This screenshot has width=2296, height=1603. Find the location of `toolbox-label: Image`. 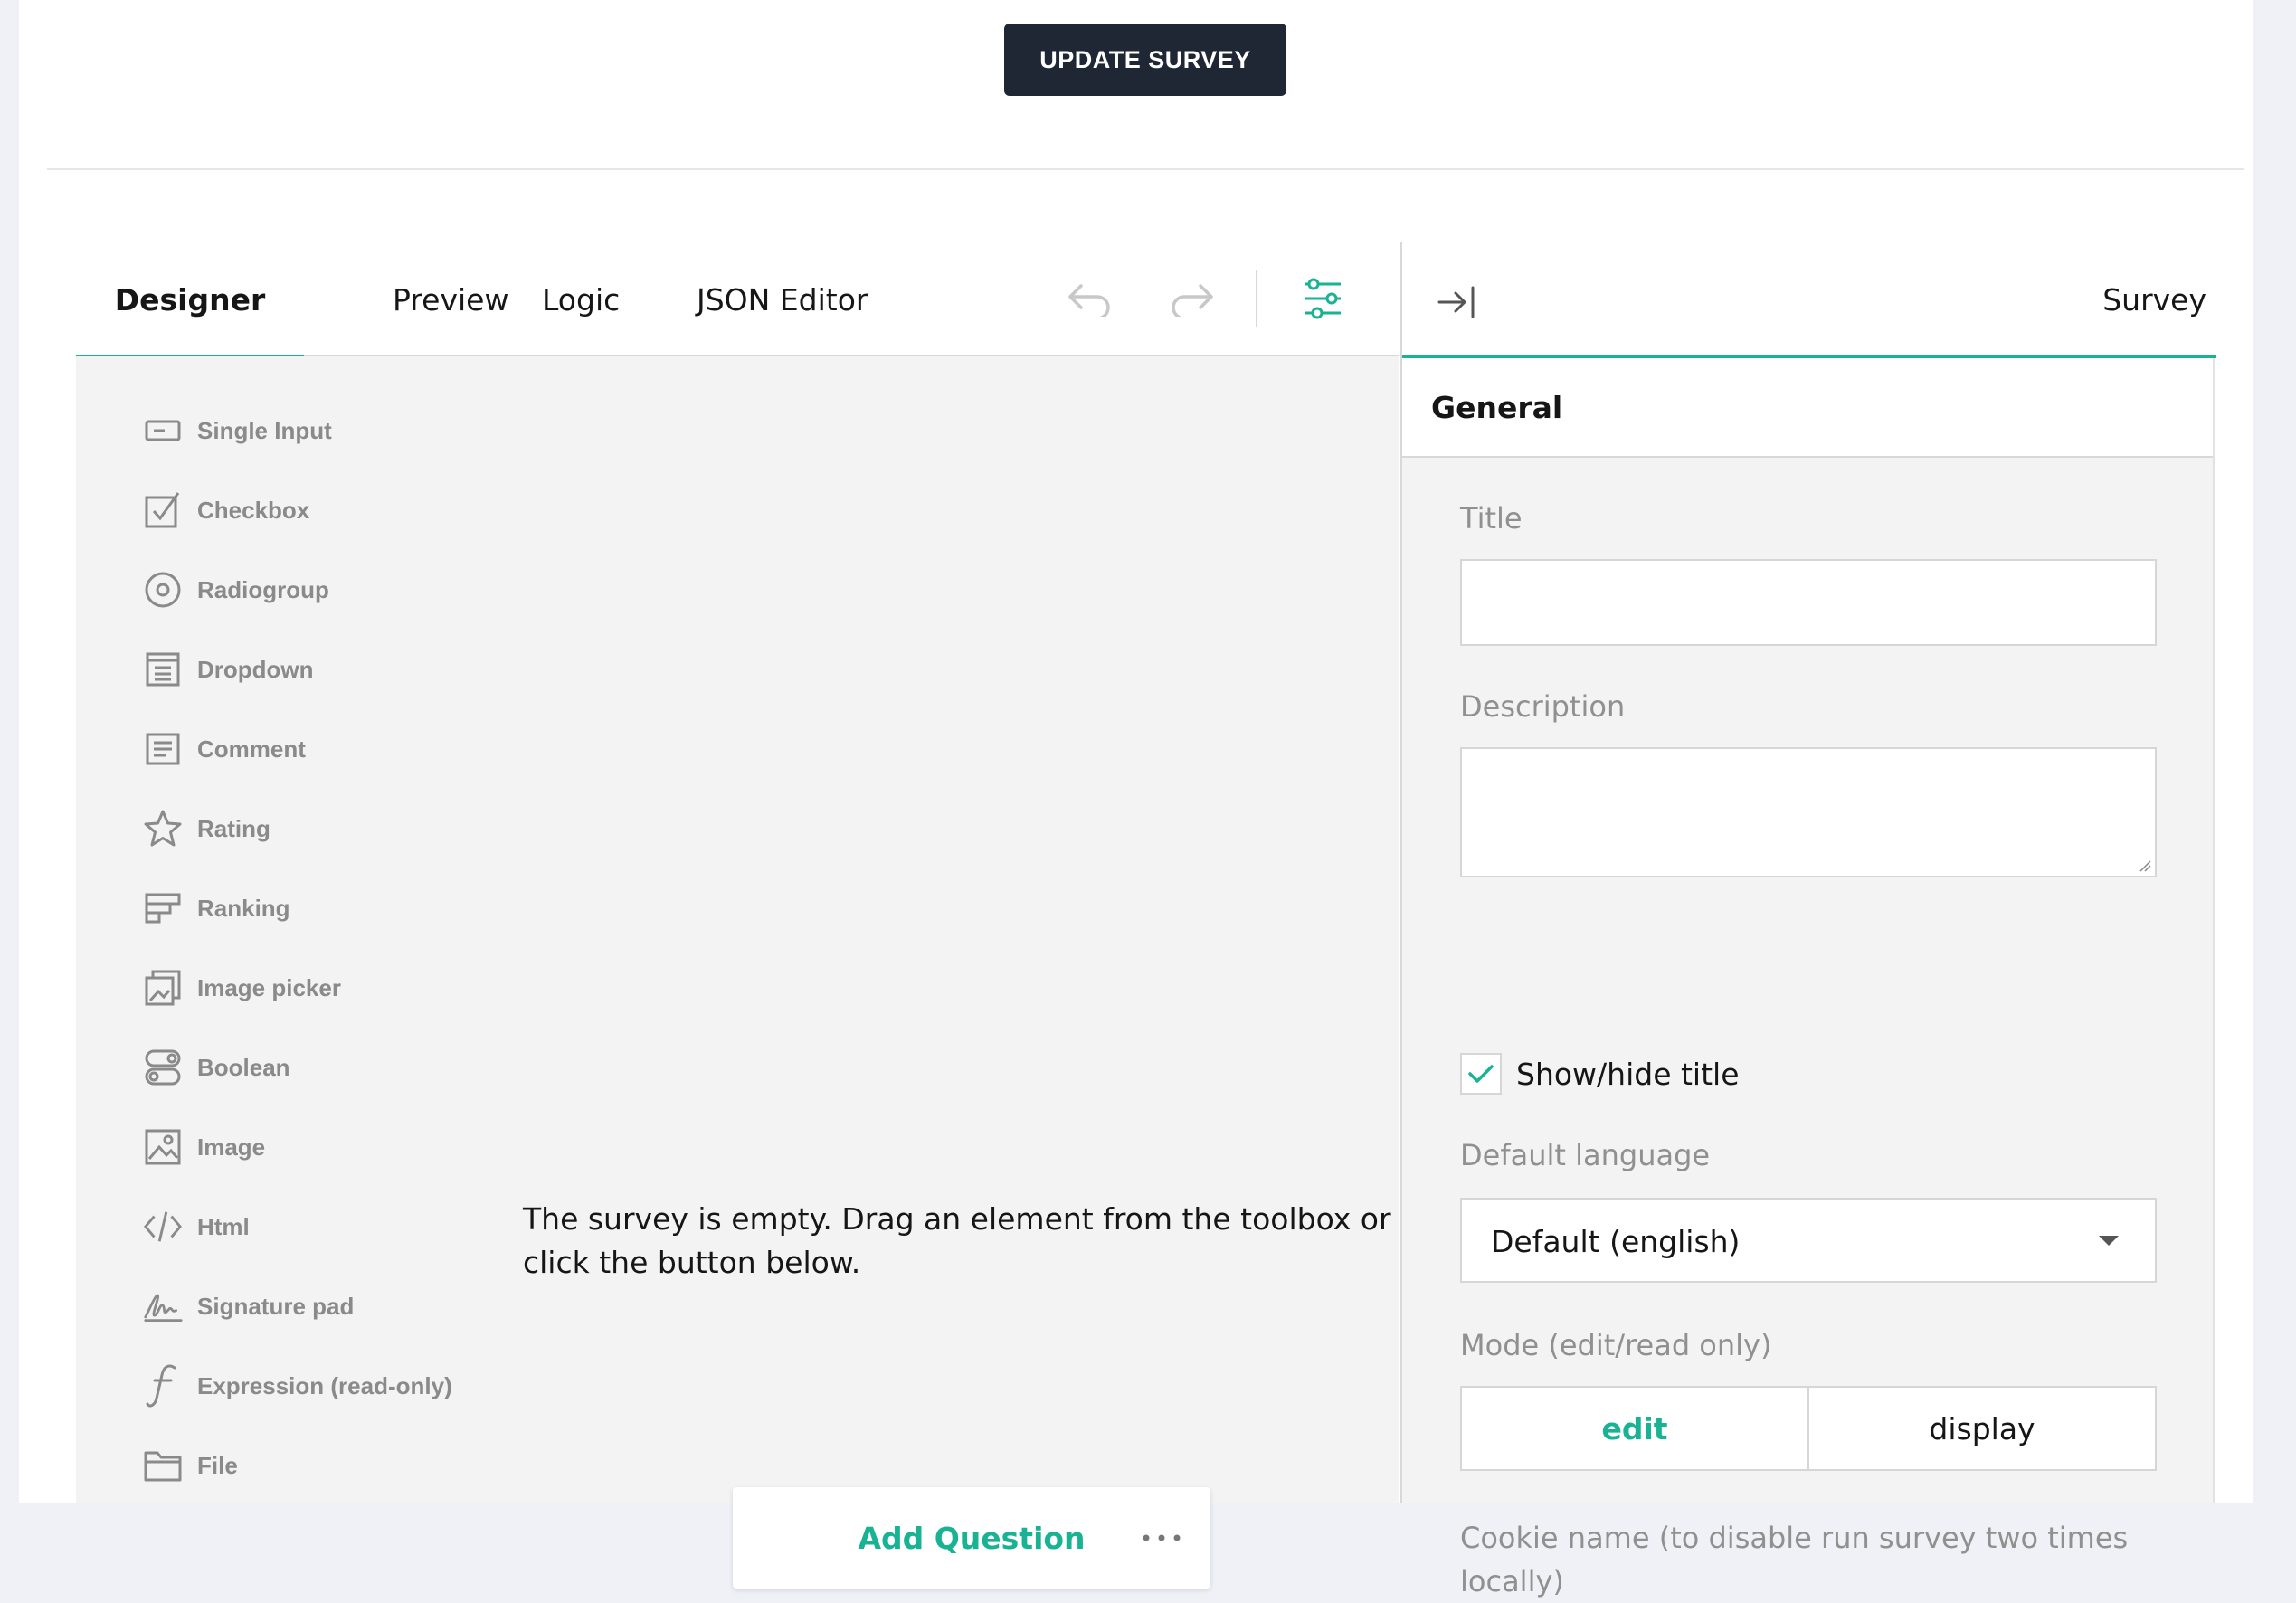

toolbox-label: Image is located at coordinates (231, 1147).